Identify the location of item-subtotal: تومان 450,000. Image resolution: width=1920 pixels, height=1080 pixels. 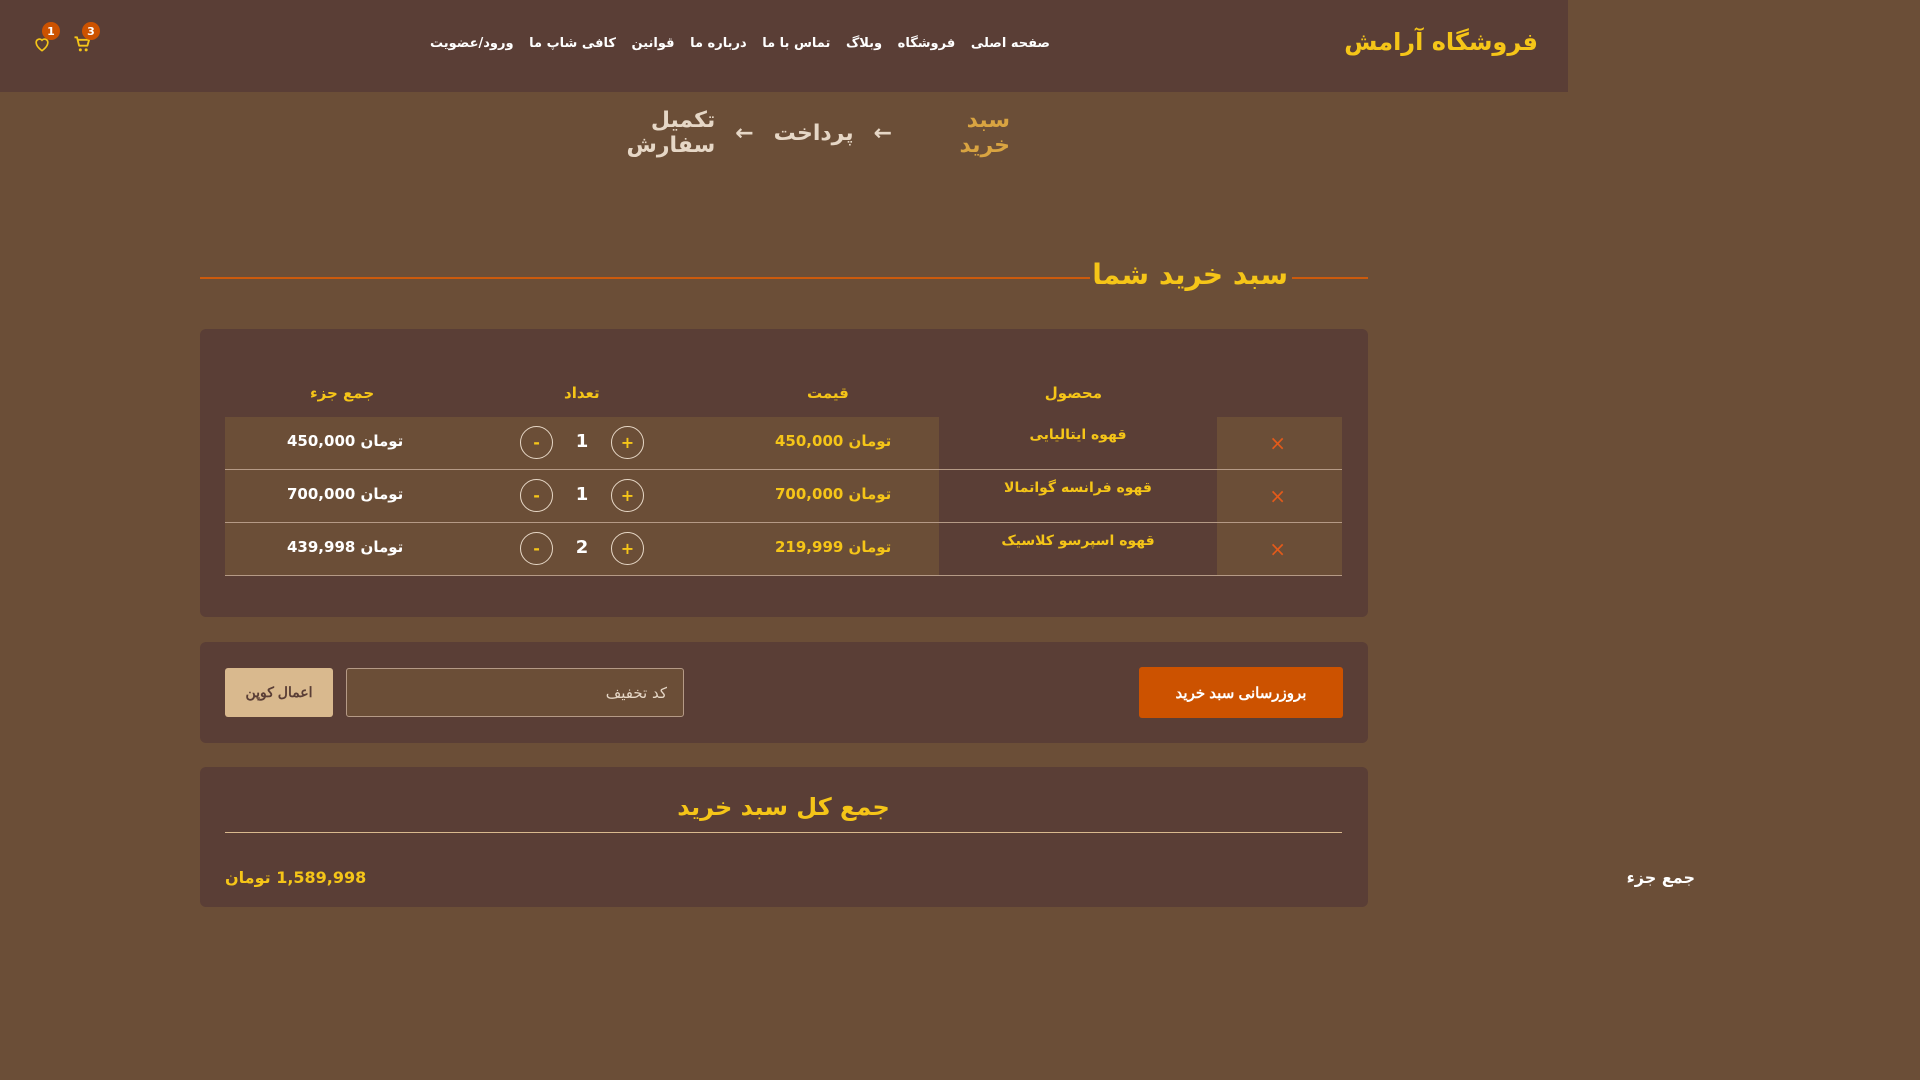
(345, 441).